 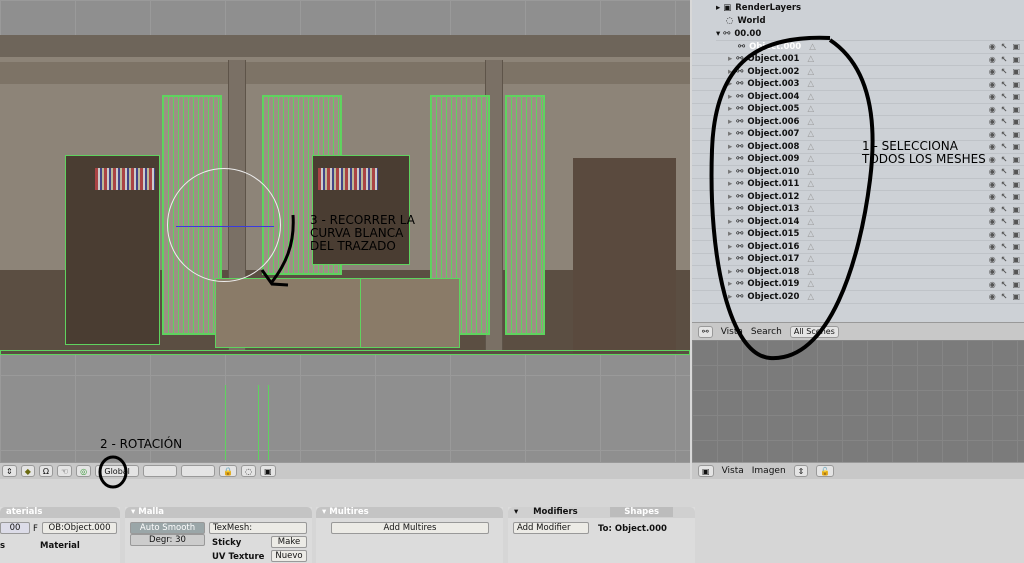 I want to click on rotation-gizmo, so click(x=224, y=225).